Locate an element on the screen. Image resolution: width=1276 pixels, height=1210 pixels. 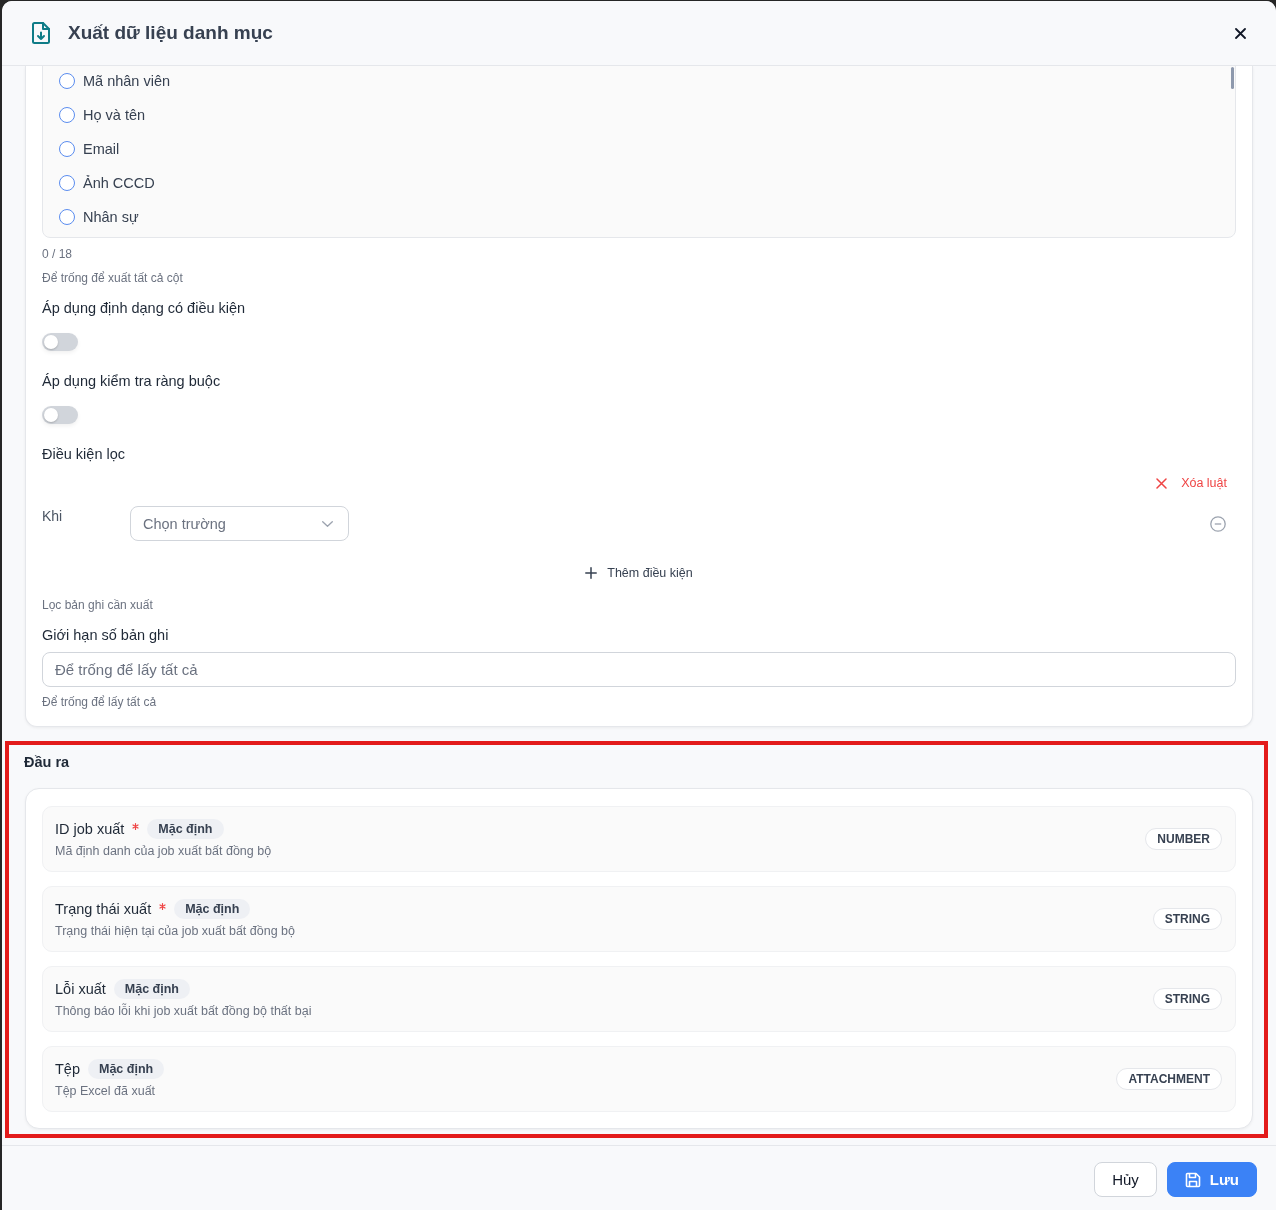
limit-input: Để trống để lấy tất cả is located at coordinates (639, 669).